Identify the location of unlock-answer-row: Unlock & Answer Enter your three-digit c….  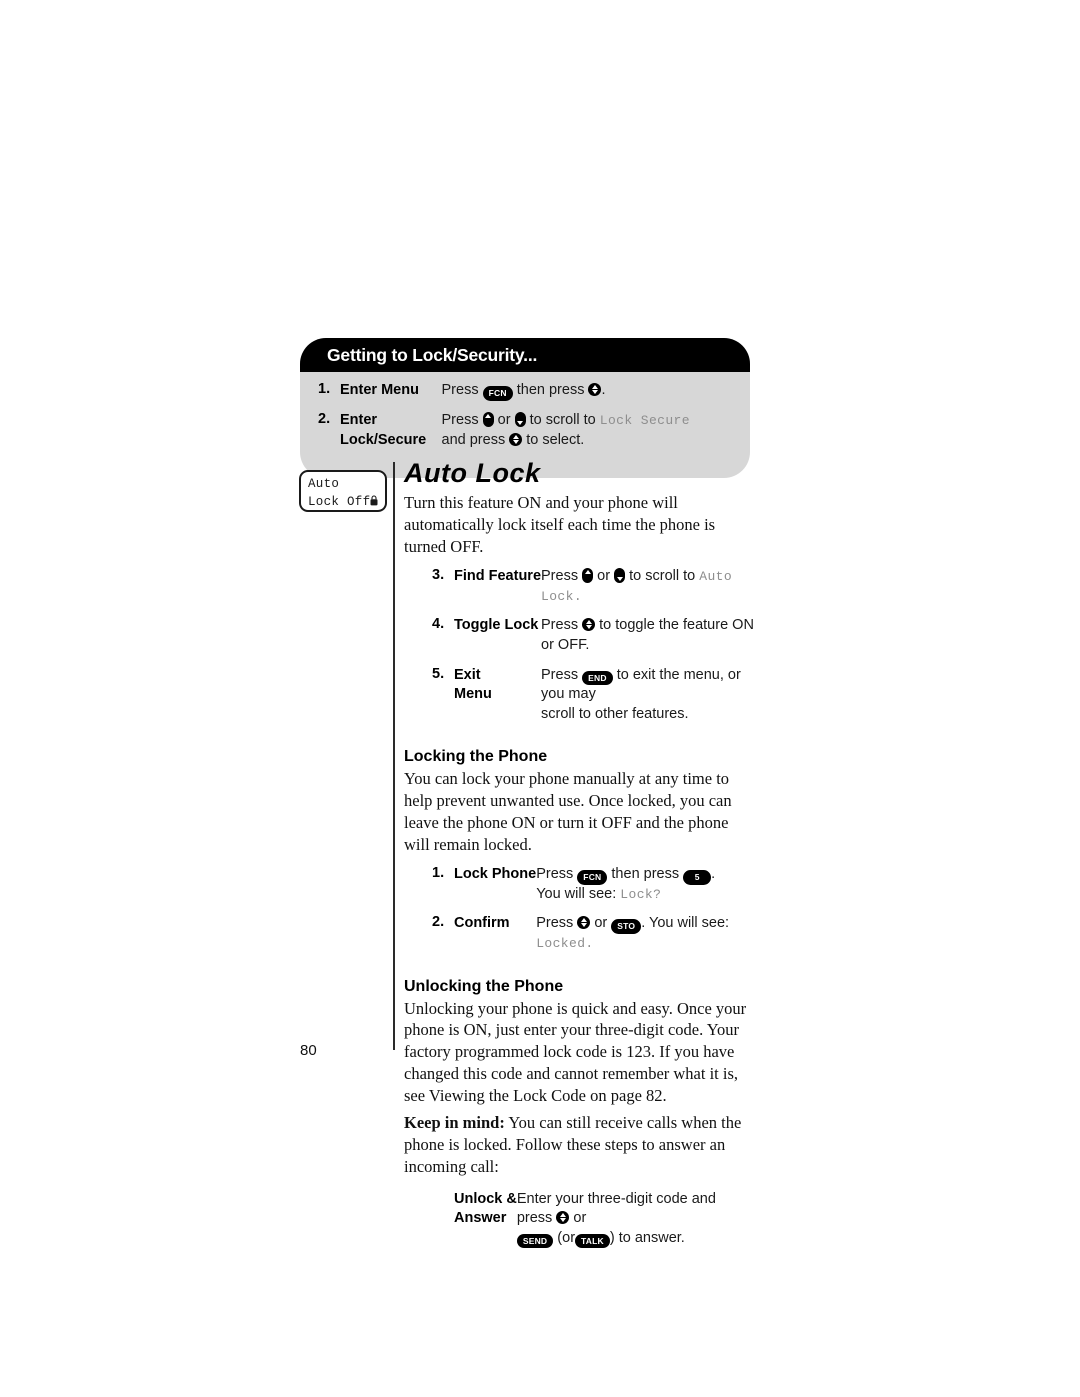
(593, 1224).